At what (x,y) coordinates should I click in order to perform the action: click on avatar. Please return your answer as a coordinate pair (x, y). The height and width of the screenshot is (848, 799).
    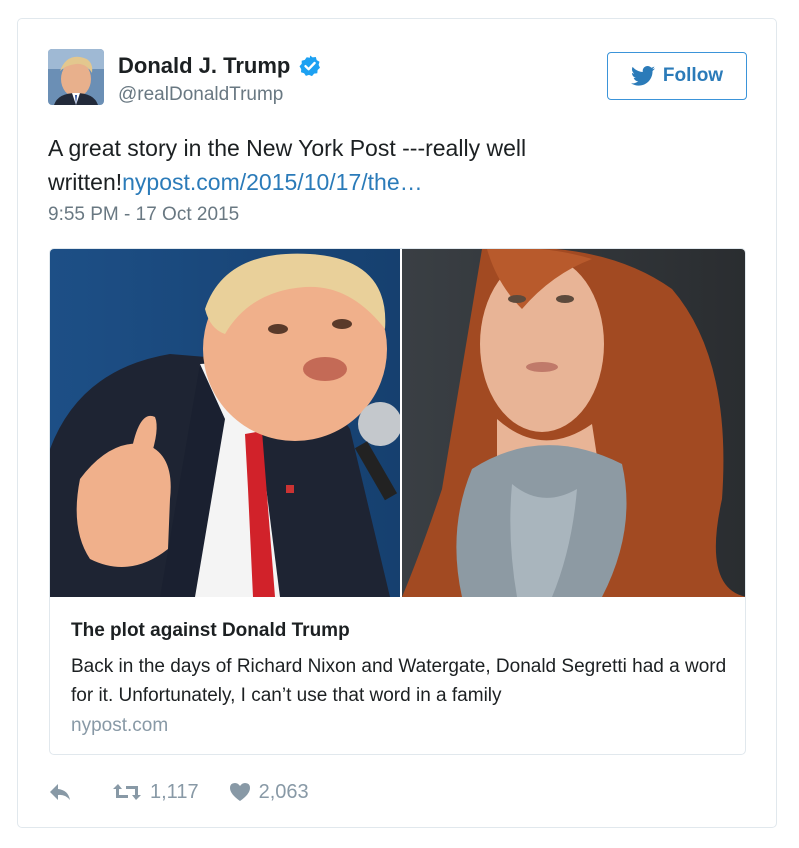
    Looking at the image, I should click on (76, 77).